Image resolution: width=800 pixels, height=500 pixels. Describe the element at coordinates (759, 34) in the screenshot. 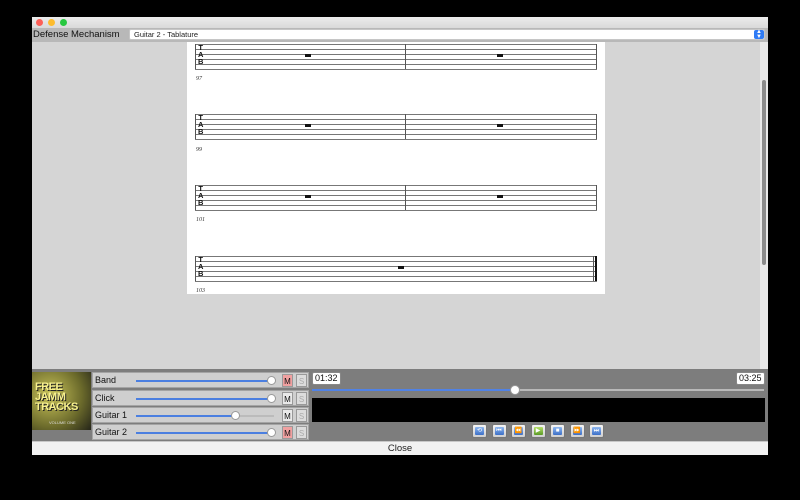

I see `select-arrows-icon: ▲ ▼` at that location.